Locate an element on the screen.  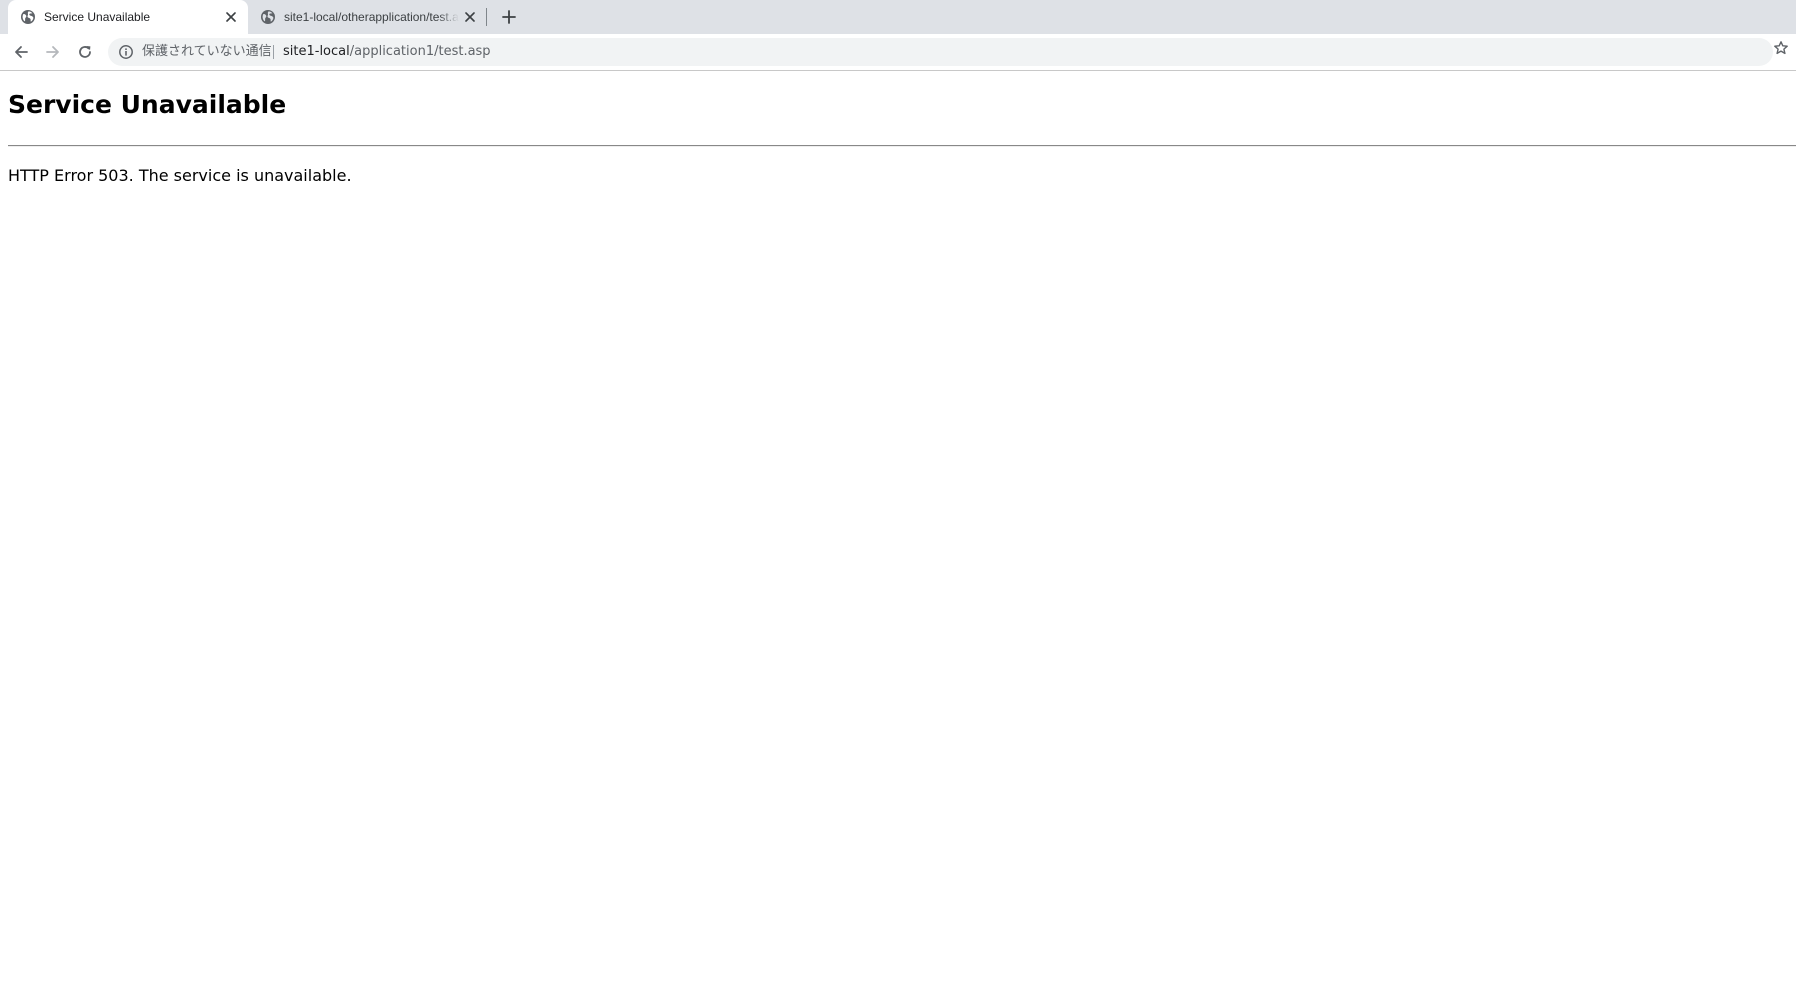
tab-separator is located at coordinates (486, 17).